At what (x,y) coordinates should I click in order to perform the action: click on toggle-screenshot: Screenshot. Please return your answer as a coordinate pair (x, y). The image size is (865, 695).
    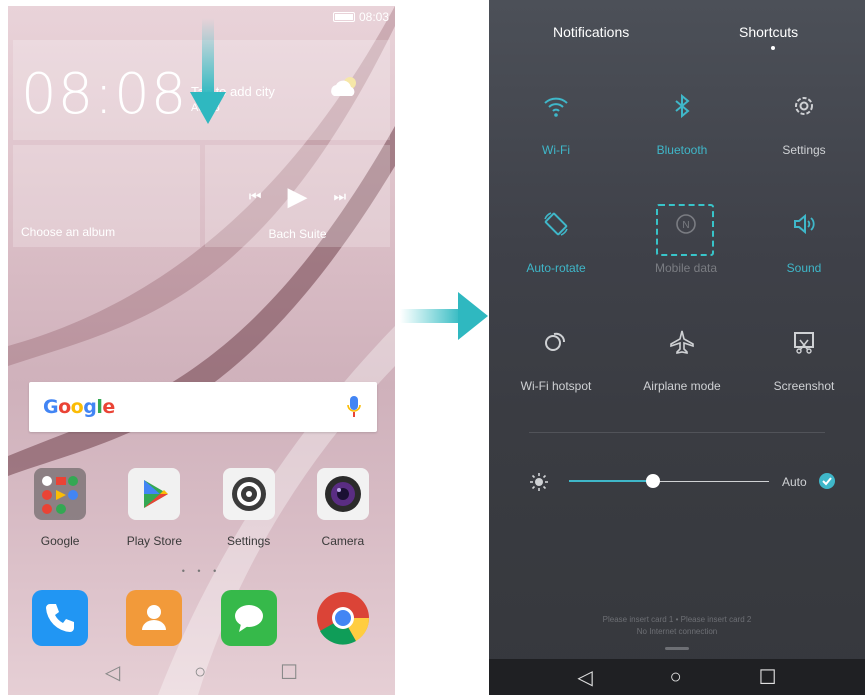
    Looking at the image, I should click on (803, 360).